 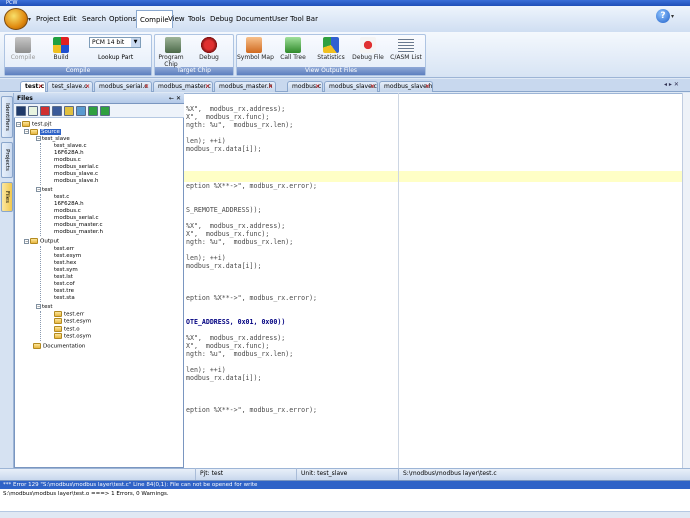 I want to click on tab-scroll-arrows: ◂ ▸ ✕, so click(x=671, y=84).